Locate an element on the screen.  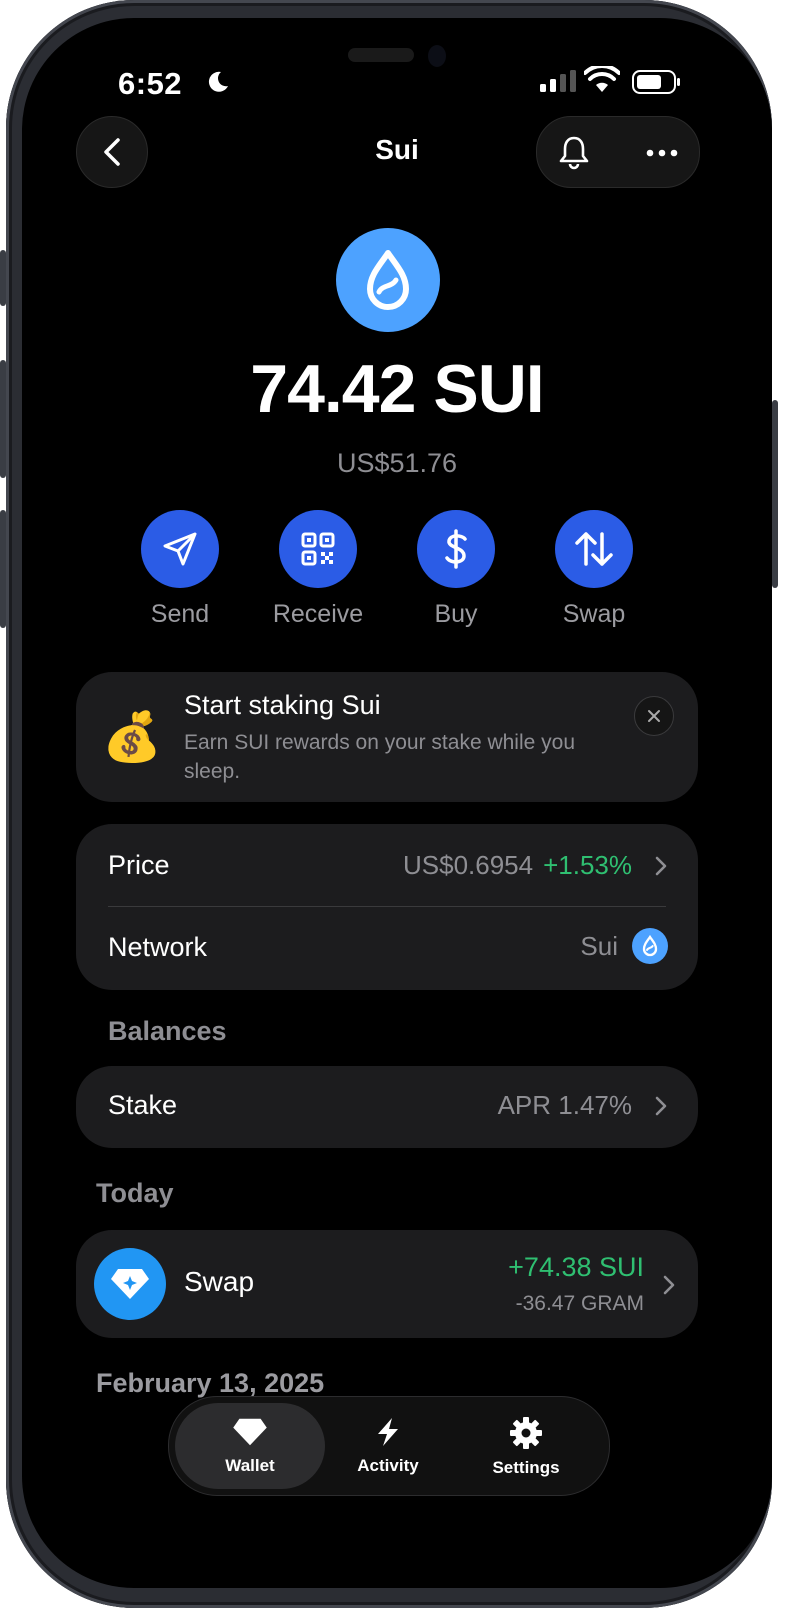
token-info-card: Price US$0.6954 +1.53% Network Sui is located at coordinates (387, 907).